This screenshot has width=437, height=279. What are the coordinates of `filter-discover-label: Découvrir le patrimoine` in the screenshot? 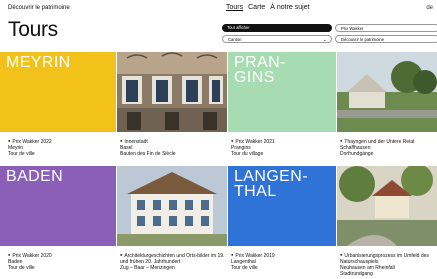 It's located at (363, 39).